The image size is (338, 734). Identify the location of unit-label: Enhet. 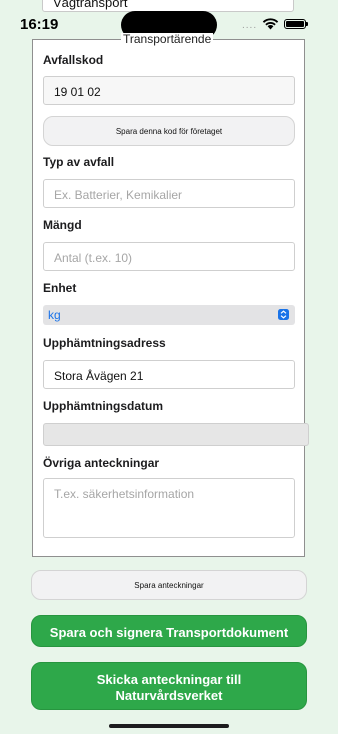
(60, 288).